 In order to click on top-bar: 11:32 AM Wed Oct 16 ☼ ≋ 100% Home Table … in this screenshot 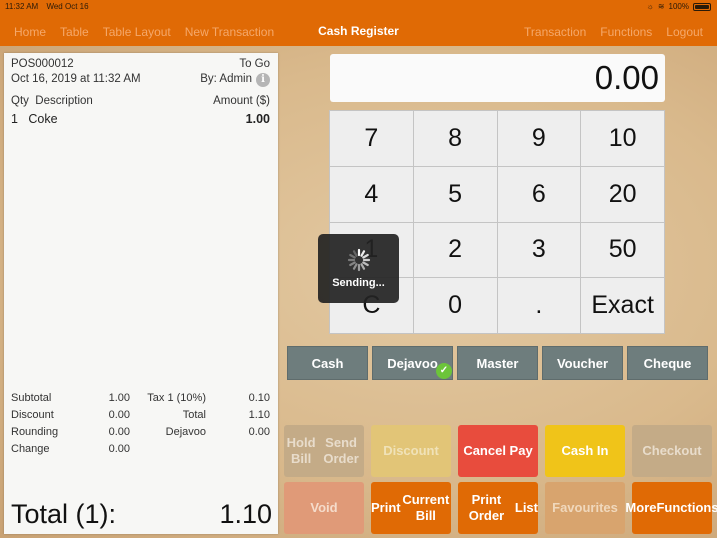, I will do `click(358, 23)`.